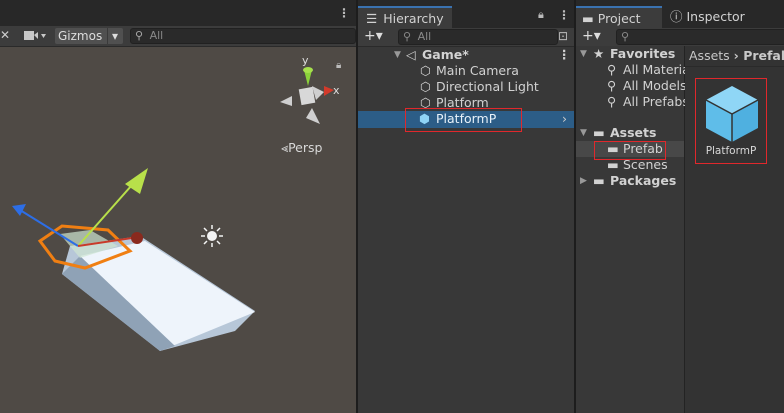  Describe the element at coordinates (563, 36) in the screenshot. I see `search-filter-icon: ⊡` at that location.